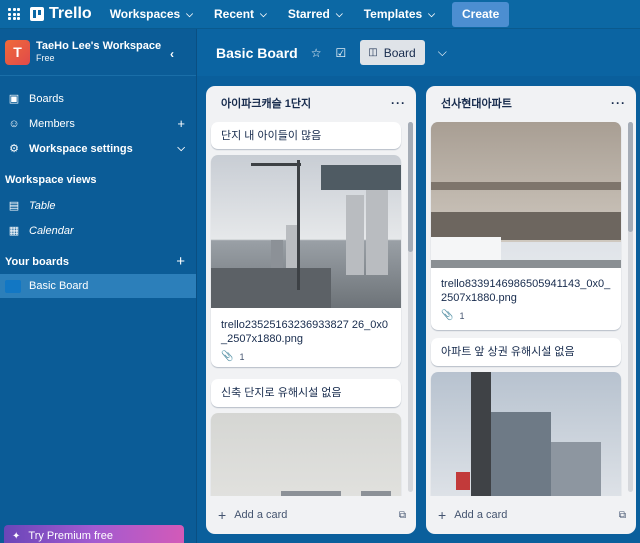 The width and height of the screenshot is (640, 543). I want to click on workspace-plan: Free, so click(45, 58).